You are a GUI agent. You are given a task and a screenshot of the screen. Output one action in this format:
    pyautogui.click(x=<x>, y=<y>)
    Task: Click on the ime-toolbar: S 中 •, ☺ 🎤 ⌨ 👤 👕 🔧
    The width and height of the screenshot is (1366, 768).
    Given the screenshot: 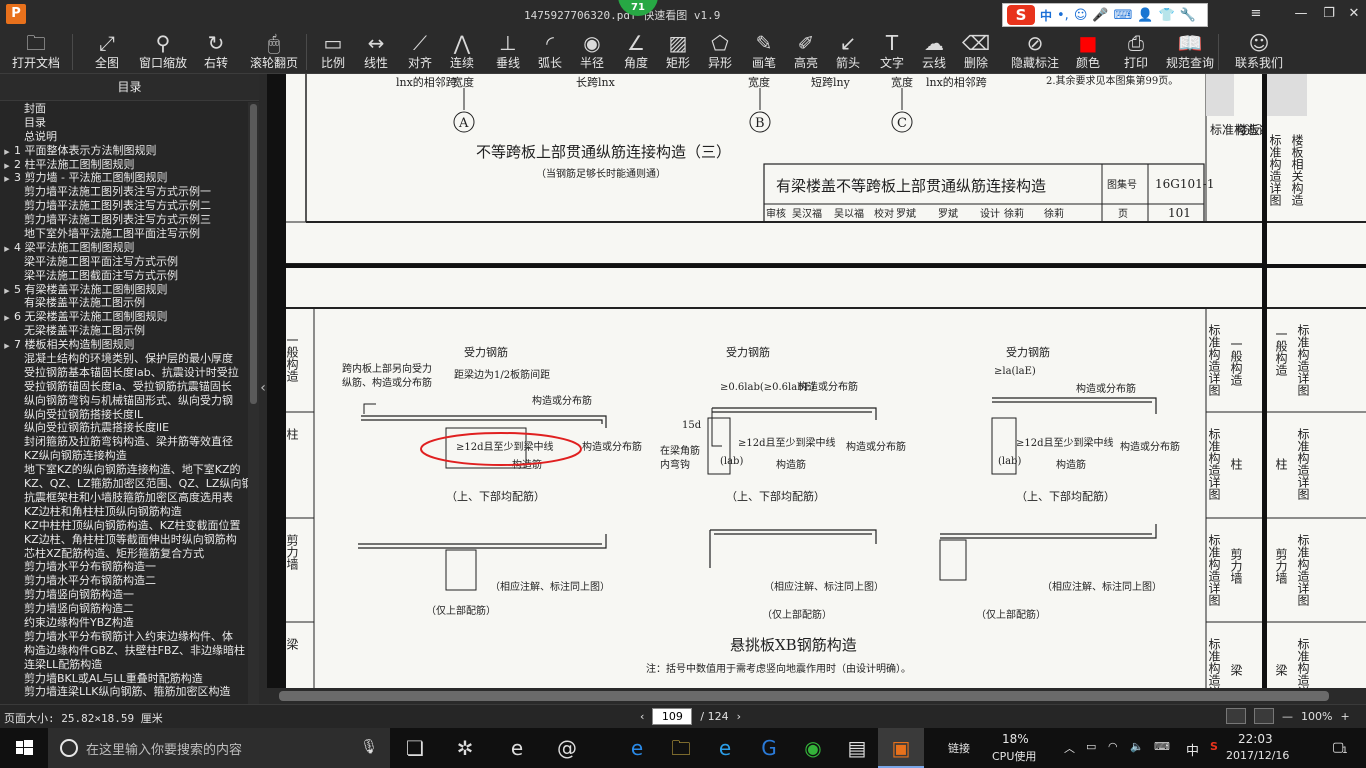 What is the action you would take?
    pyautogui.click(x=1105, y=15)
    